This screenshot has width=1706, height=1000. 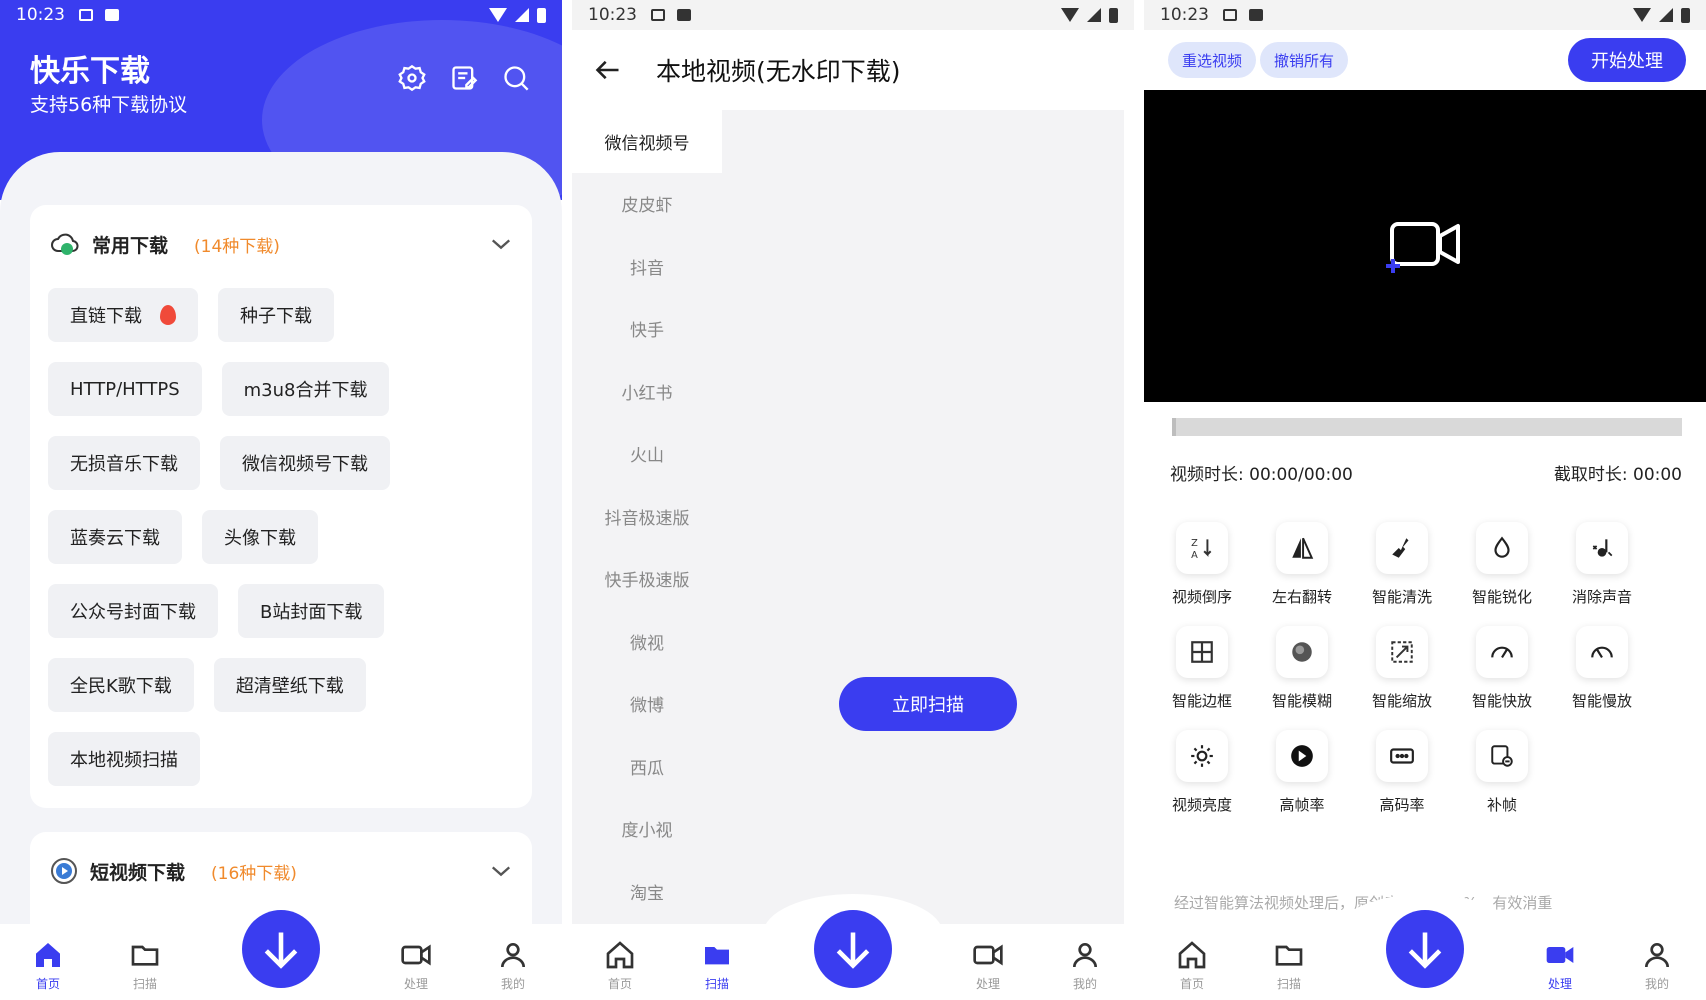 I want to click on signal-icon, so click(x=1666, y=15).